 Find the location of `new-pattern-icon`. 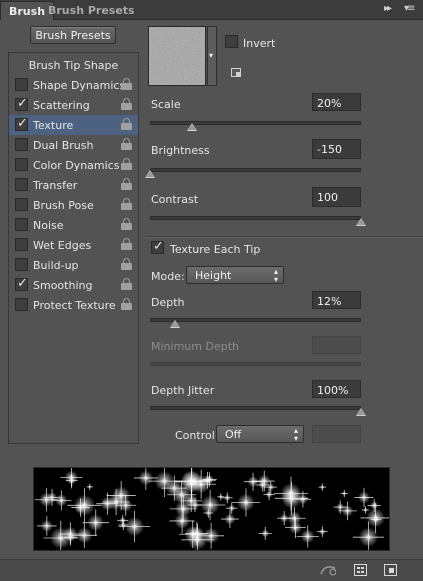

new-pattern-icon is located at coordinates (236, 72).